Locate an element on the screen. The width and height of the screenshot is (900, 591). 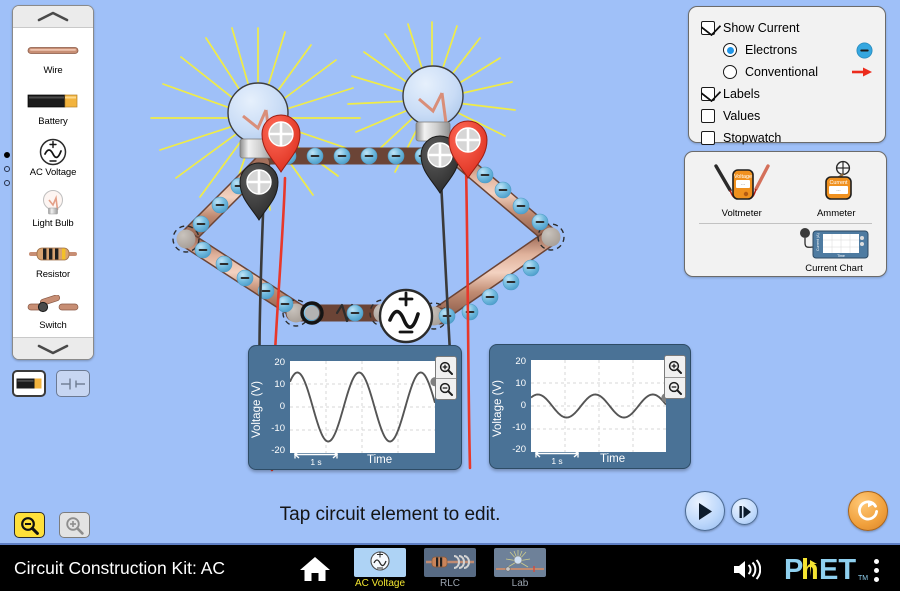
chart1-zoom-in-button is located at coordinates (446, 367).